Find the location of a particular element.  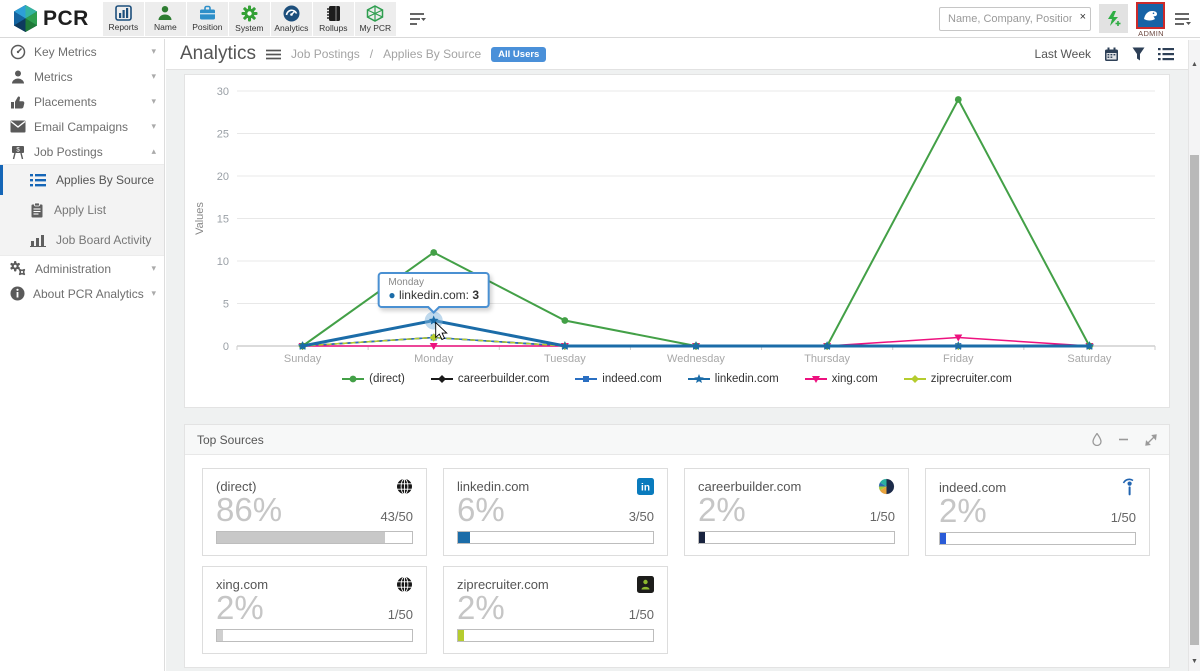

globe-icon is located at coordinates (404, 486).